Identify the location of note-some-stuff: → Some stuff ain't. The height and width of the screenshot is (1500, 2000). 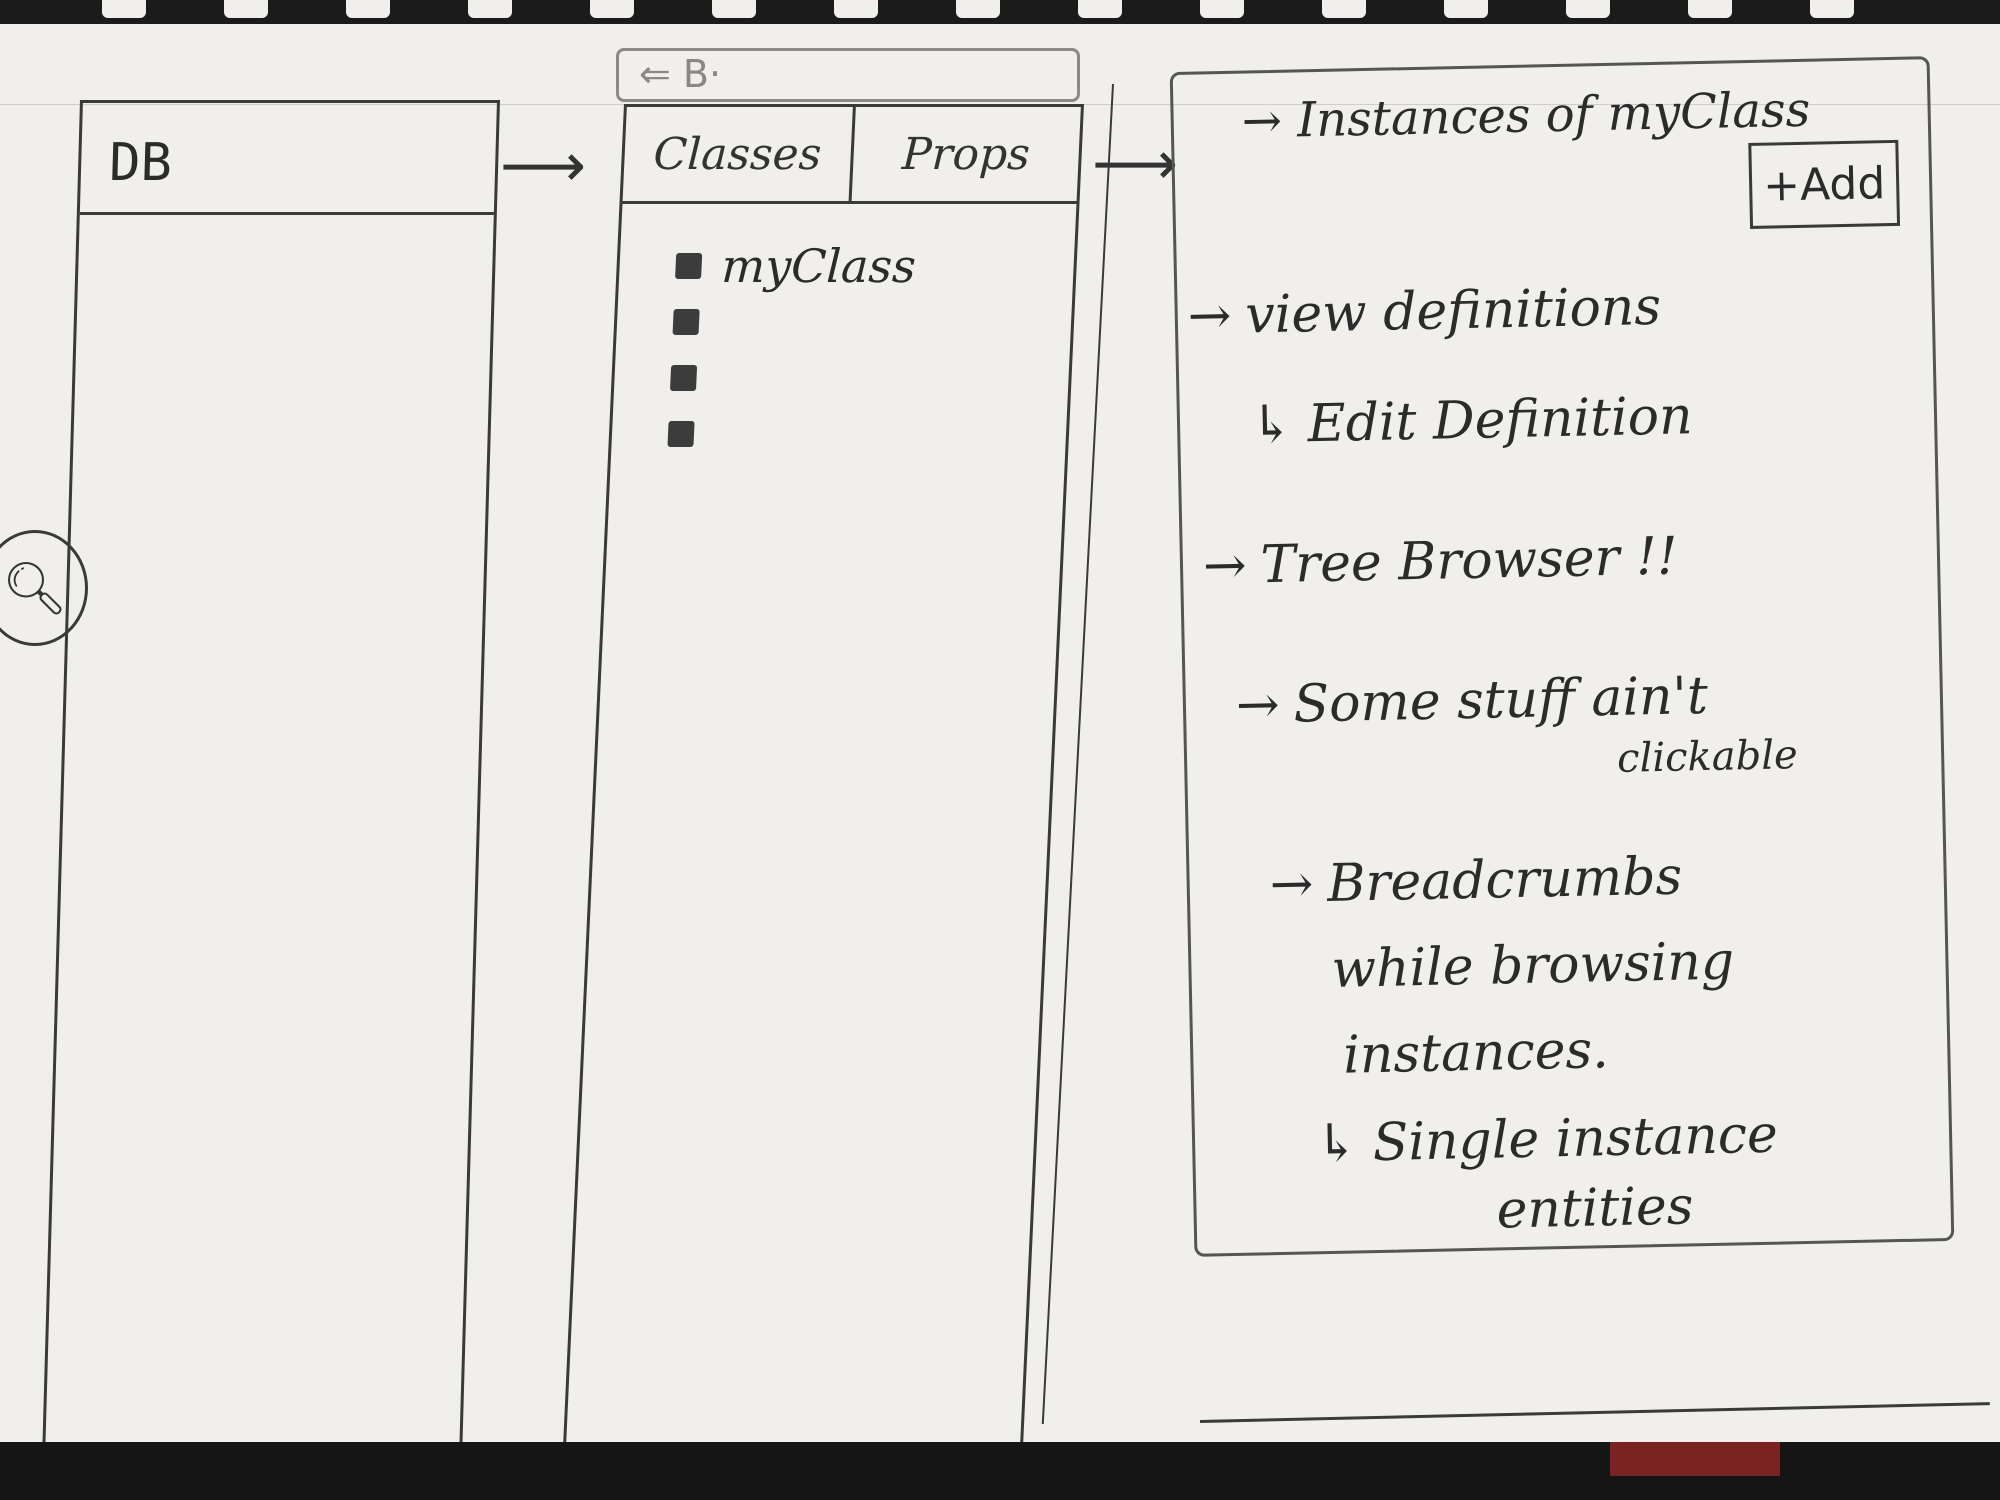
(1472, 700).